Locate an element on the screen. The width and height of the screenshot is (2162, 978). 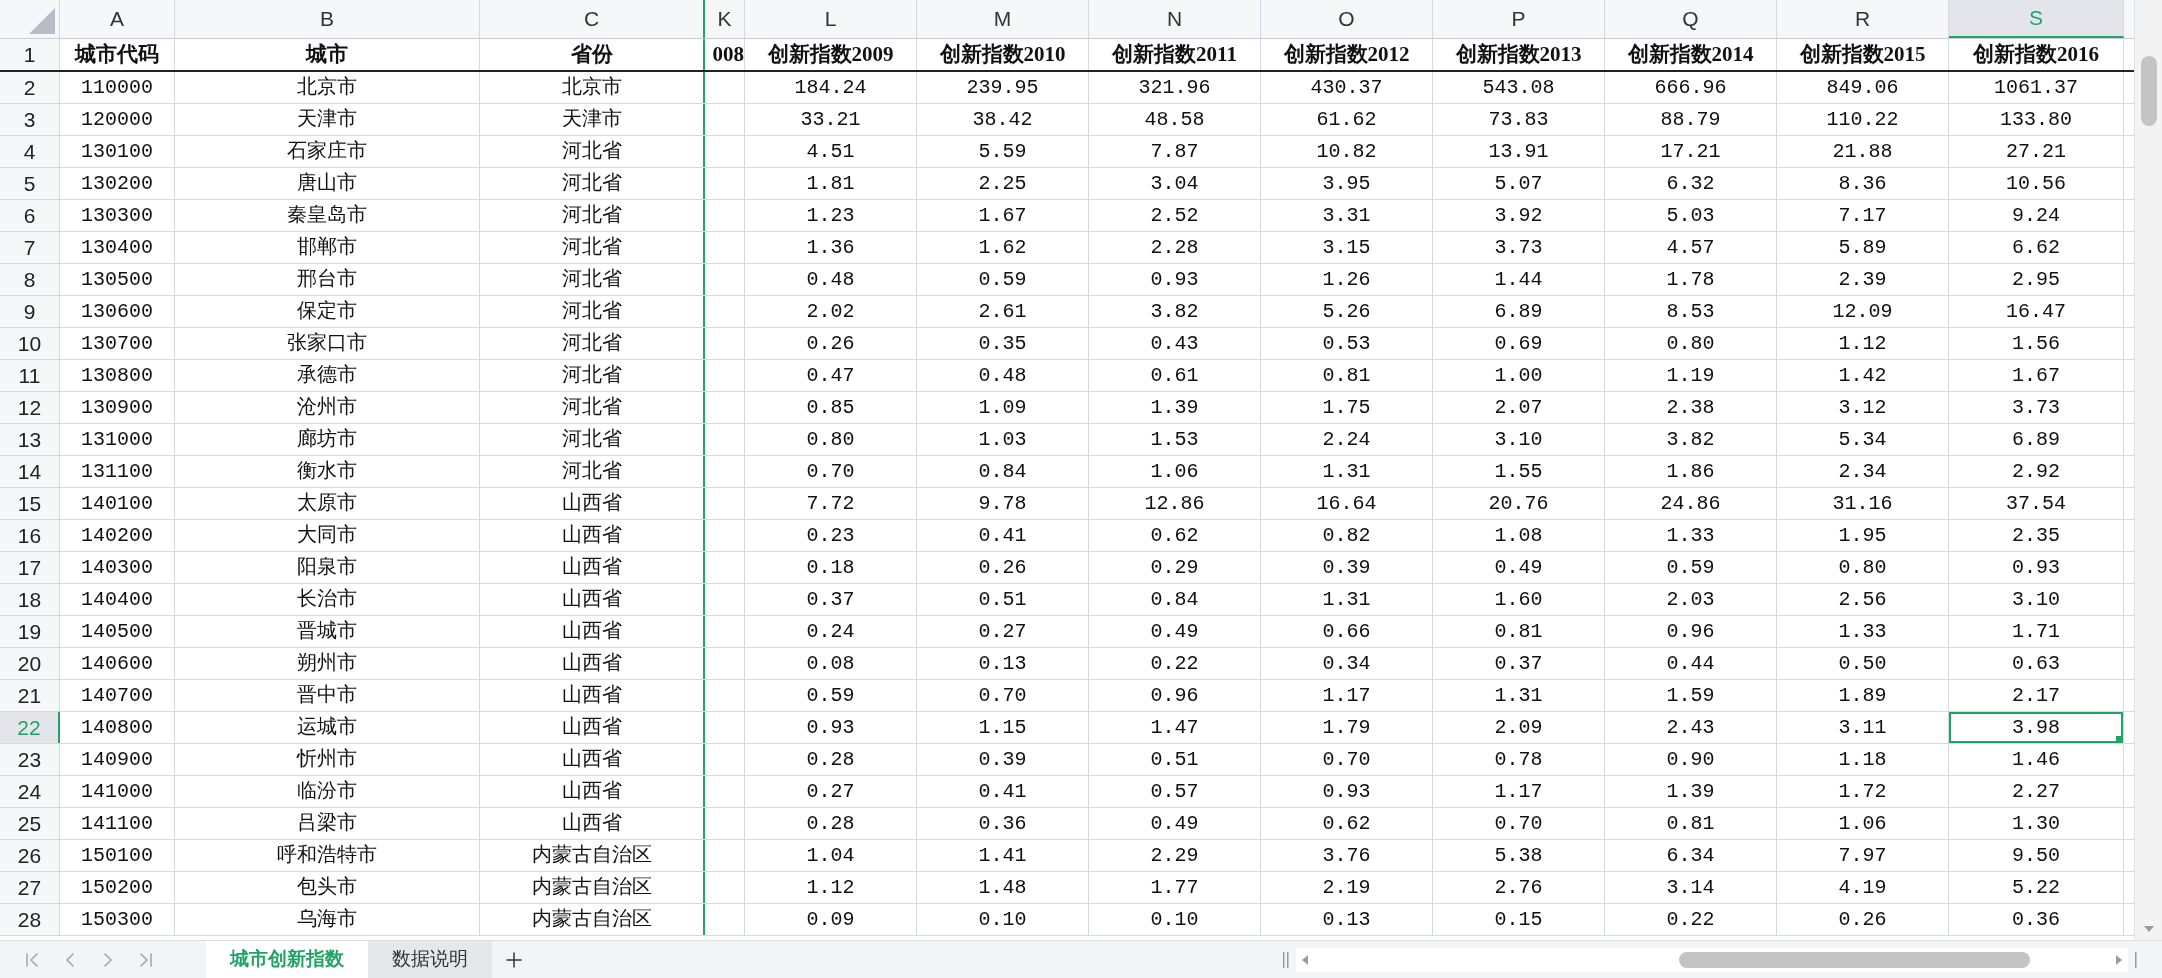
horizontal-scrollbar is located at coordinates (1712, 959).